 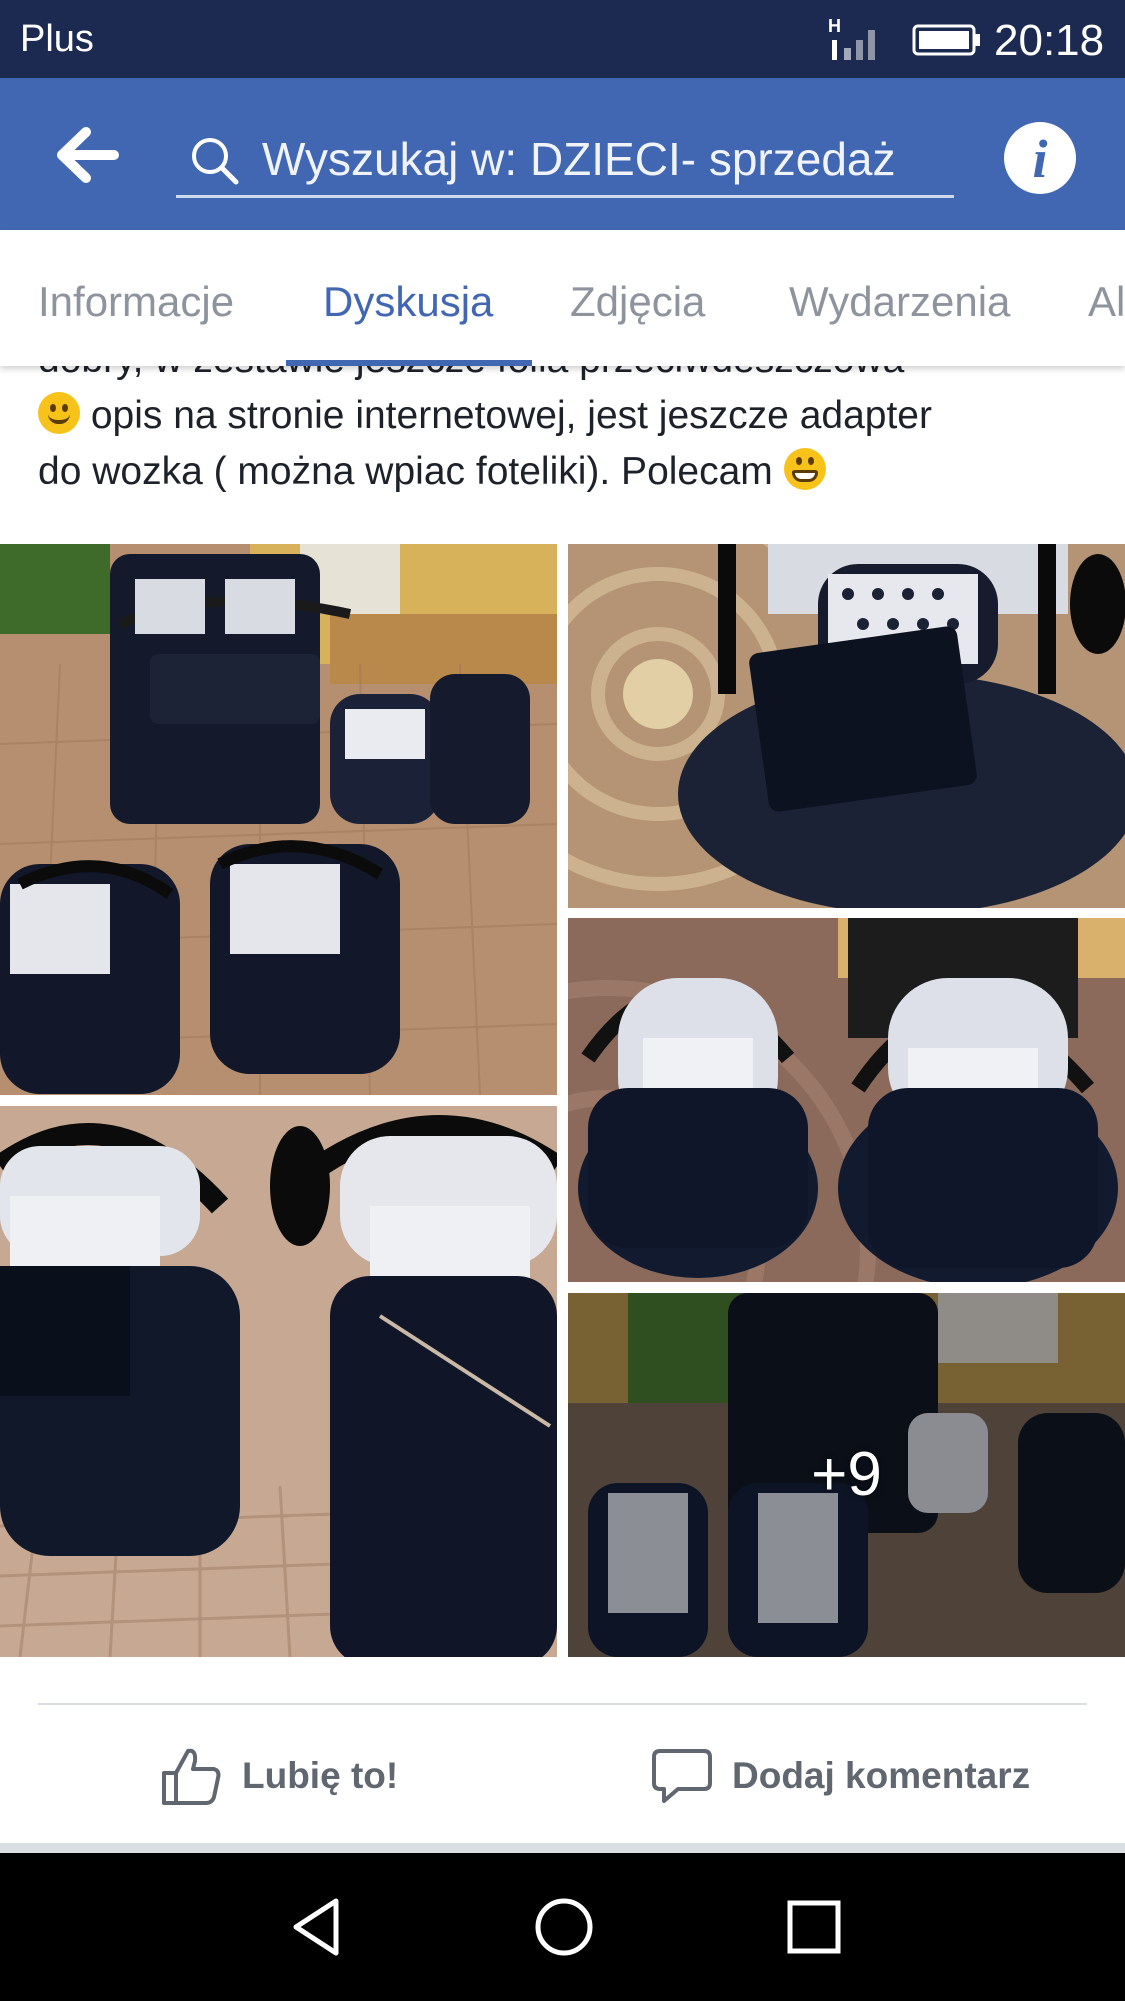 I want to click on tab-more: Al, so click(x=1106, y=302).